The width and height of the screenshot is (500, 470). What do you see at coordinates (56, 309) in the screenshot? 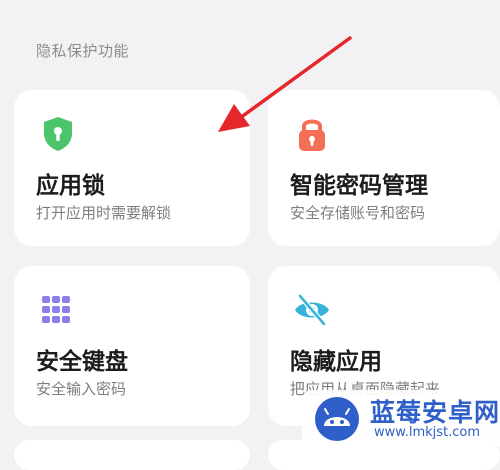
I see `keyboard-icon` at bounding box center [56, 309].